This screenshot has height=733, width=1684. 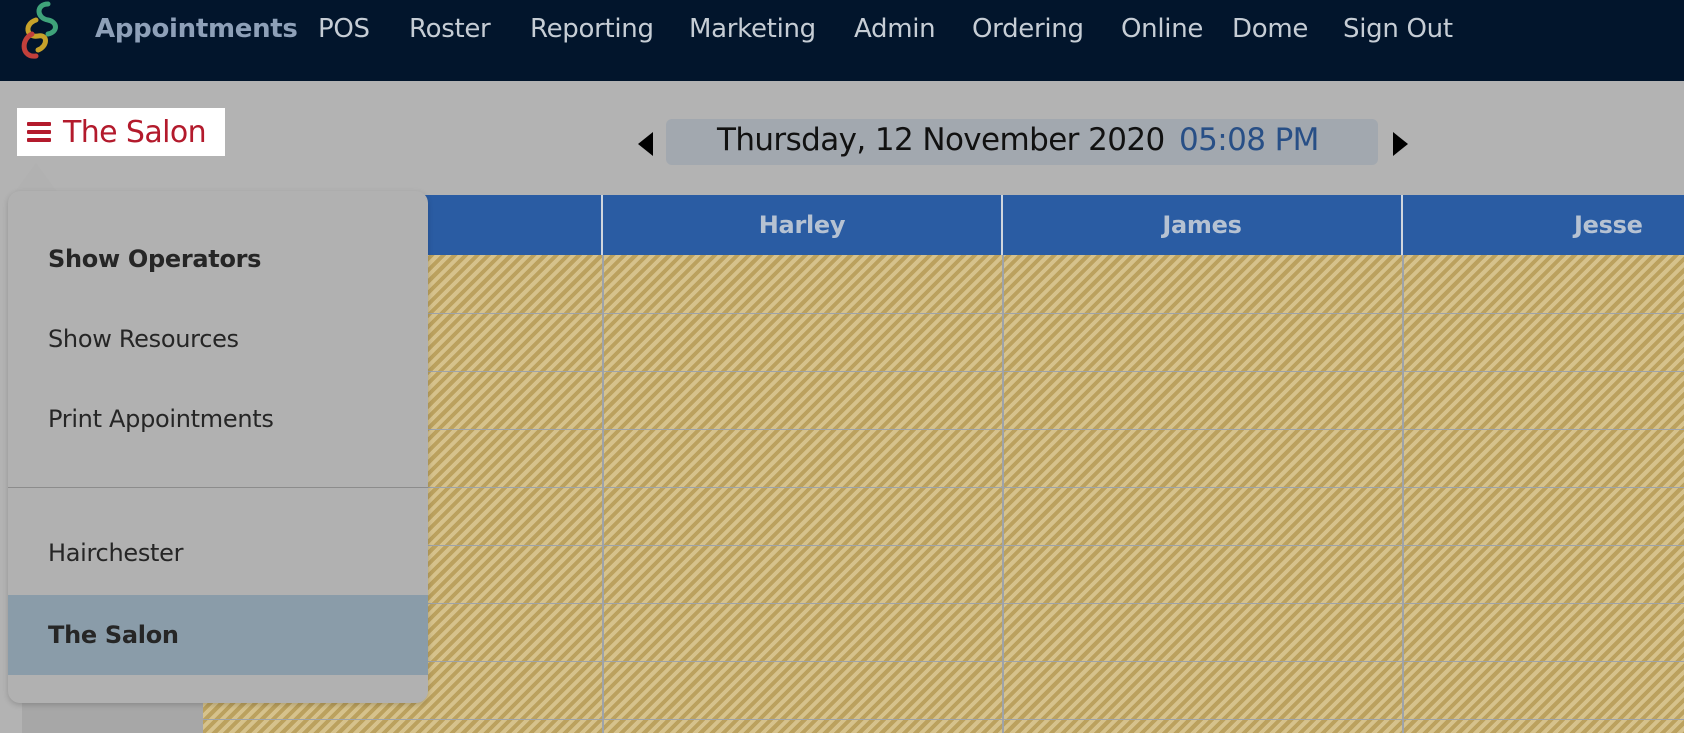 I want to click on current-date: Thursday, 12 November 2020, so click(x=941, y=140).